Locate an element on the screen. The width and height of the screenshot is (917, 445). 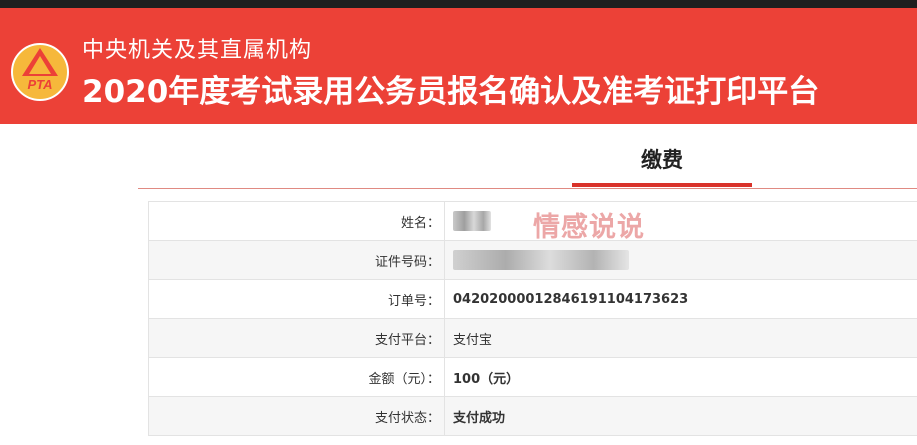
platform-title: 2020年度考试录用公务员报名确认及准考证打印平台 is located at coordinates (451, 92).